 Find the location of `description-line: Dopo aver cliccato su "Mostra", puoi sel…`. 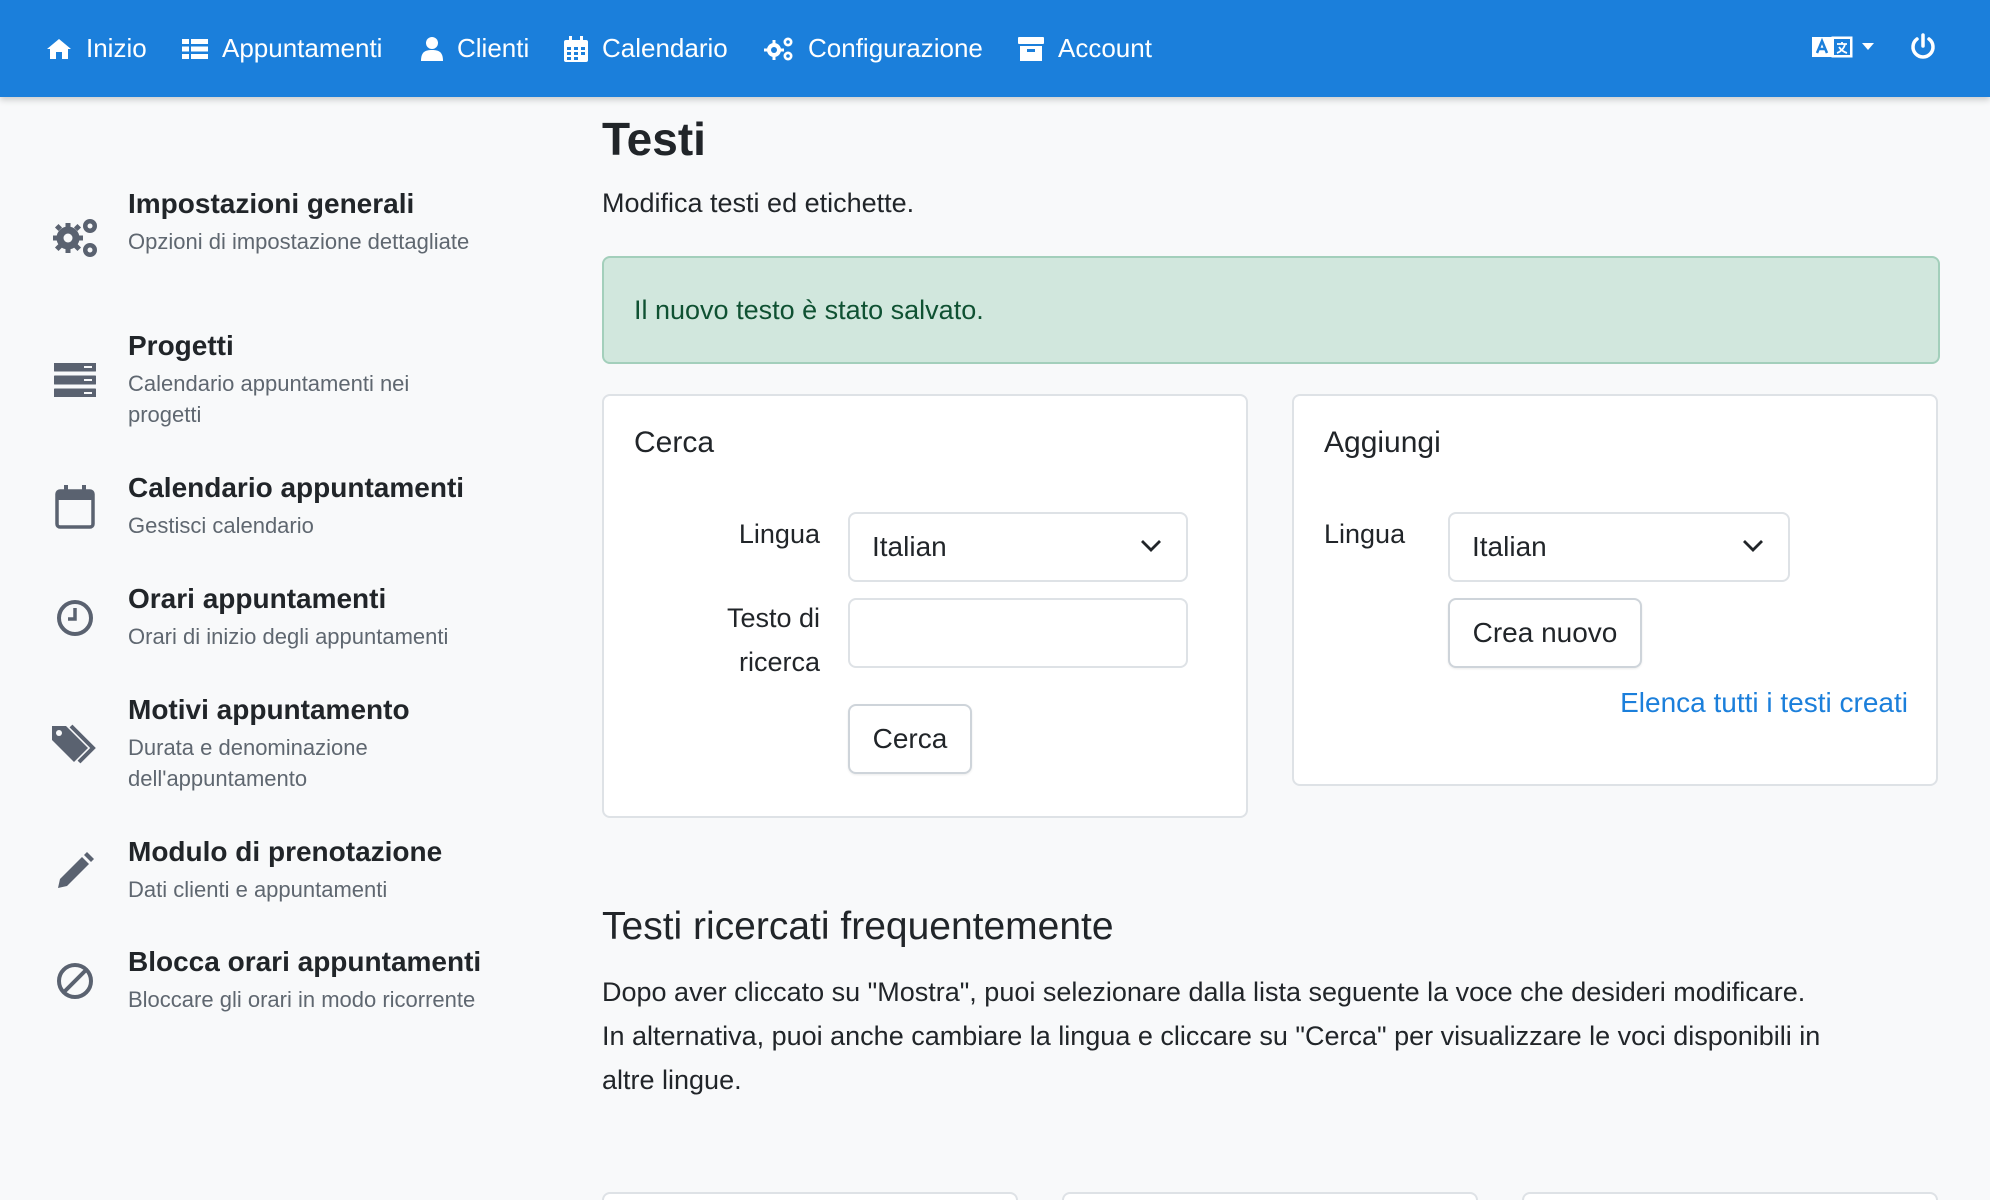

description-line: Dopo aver cliccato su "Mostra", puoi sel… is located at coordinates (1204, 992).